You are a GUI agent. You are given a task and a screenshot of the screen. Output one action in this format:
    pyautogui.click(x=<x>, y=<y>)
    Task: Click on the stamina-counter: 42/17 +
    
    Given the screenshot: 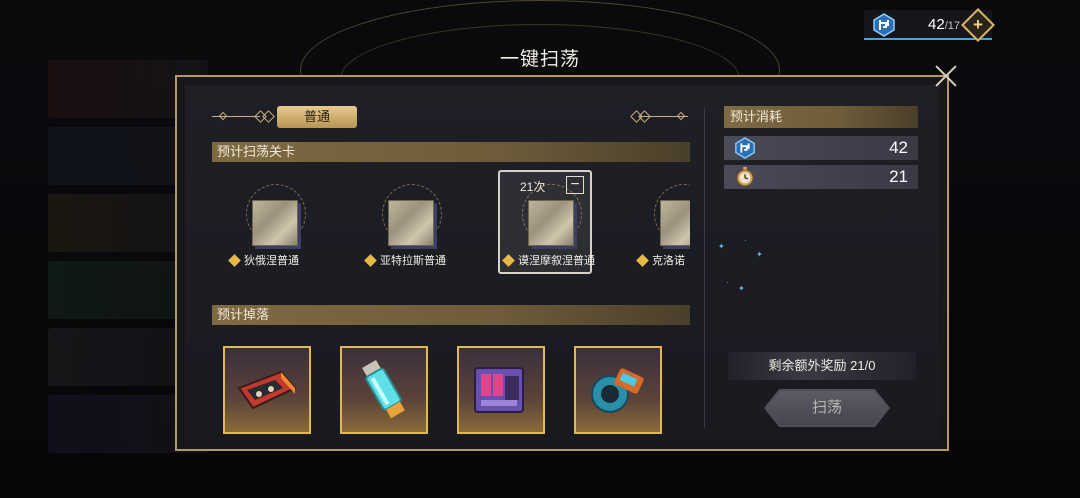 What is the action you would take?
    pyautogui.click(x=929, y=25)
    